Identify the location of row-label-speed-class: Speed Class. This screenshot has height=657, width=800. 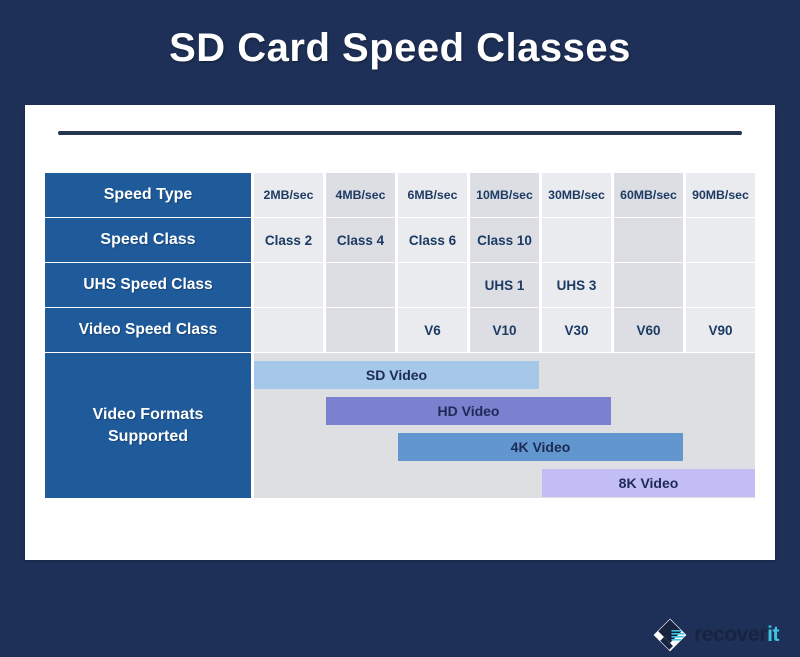
(148, 240).